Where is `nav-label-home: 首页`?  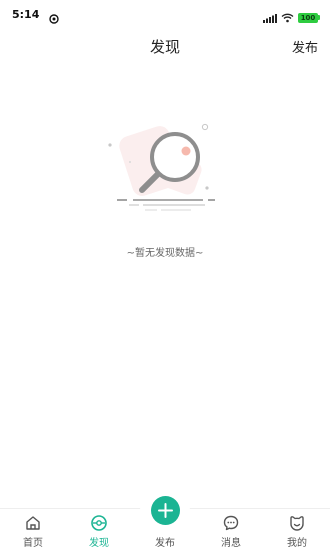
nav-label-home: 首页 is located at coordinates (33, 543).